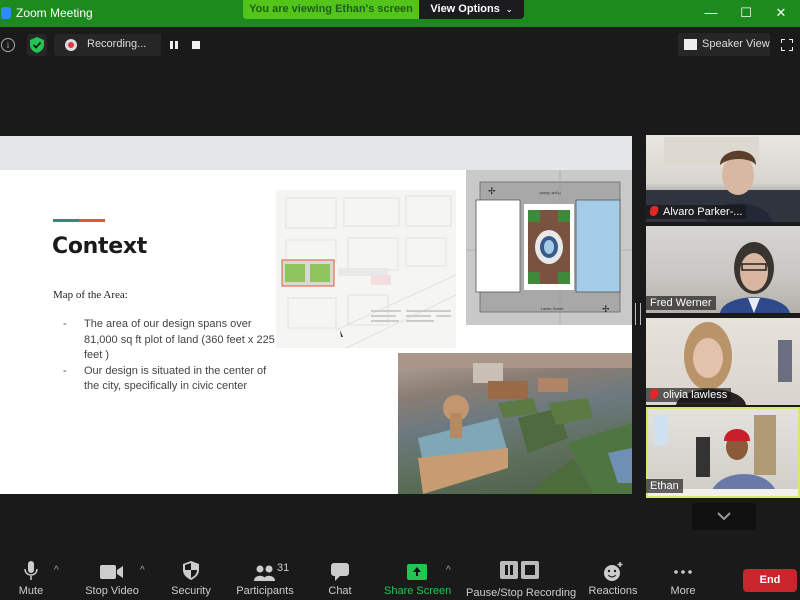  Describe the element at coordinates (690, 44) in the screenshot. I see `speaker-view-icon` at that location.